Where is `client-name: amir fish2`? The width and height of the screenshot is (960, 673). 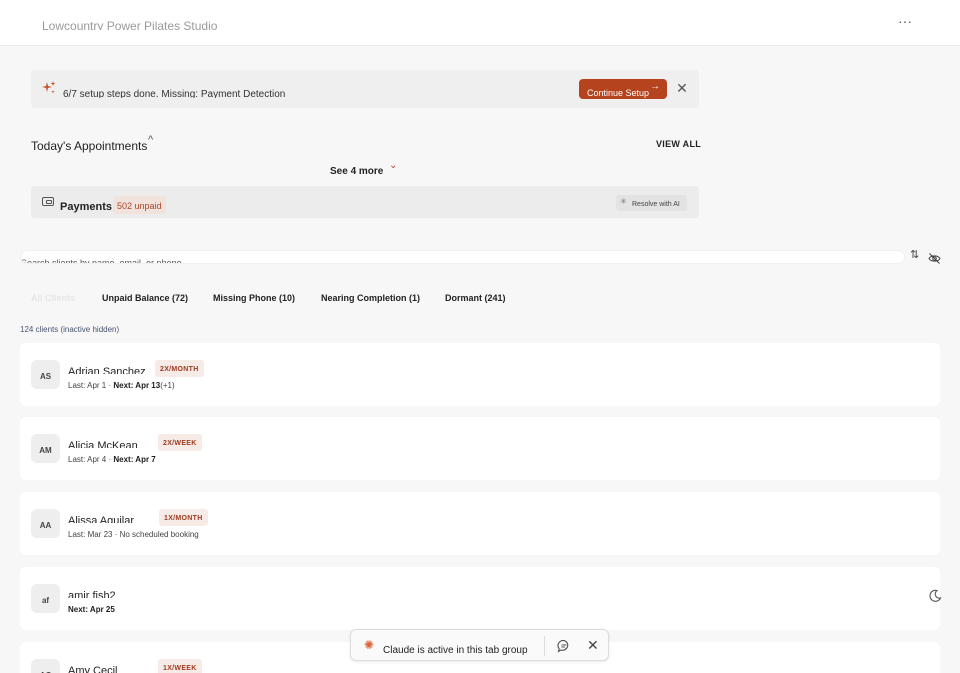
client-name: amir fish2 is located at coordinates (92, 594).